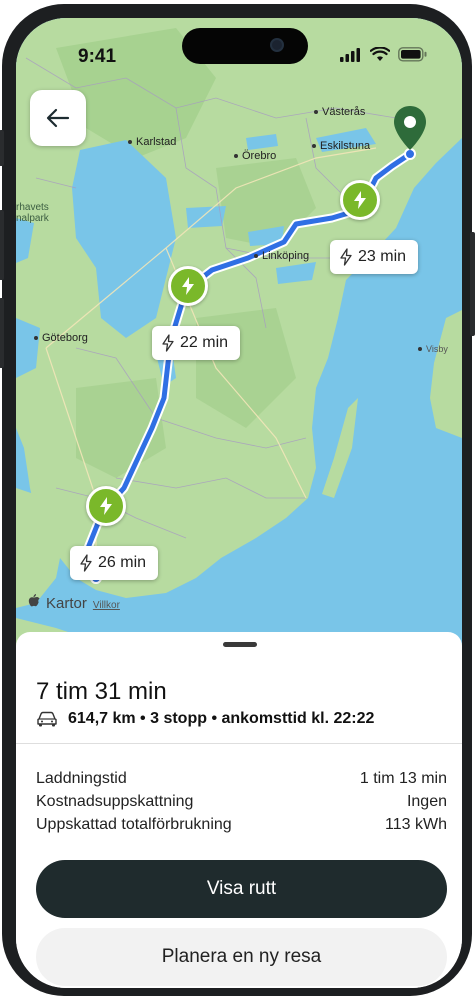 Image resolution: width=476 pixels, height=1000 pixels. Describe the element at coordinates (115, 801) in the screenshot. I see `stat-label: Kostnadsuppskattning` at that location.